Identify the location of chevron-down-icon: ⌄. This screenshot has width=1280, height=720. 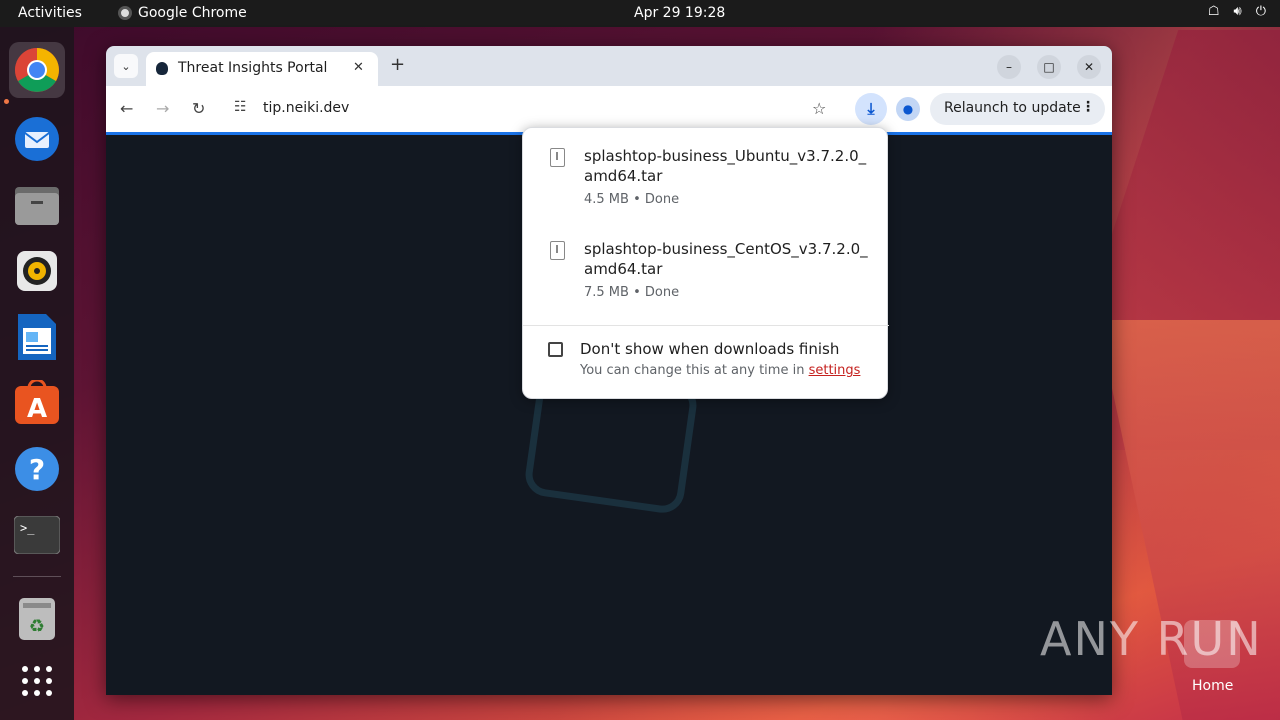
(126, 66).